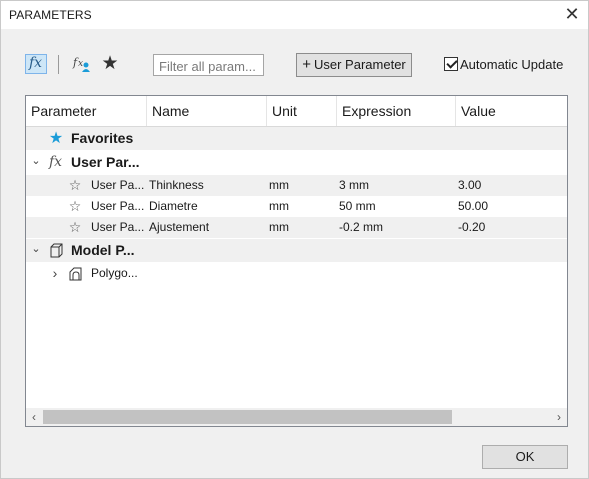  What do you see at coordinates (296, 227) in the screenshot?
I see `table-row: ☆ User Pa... Ajustement mm -0.2 mm -0.20` at bounding box center [296, 227].